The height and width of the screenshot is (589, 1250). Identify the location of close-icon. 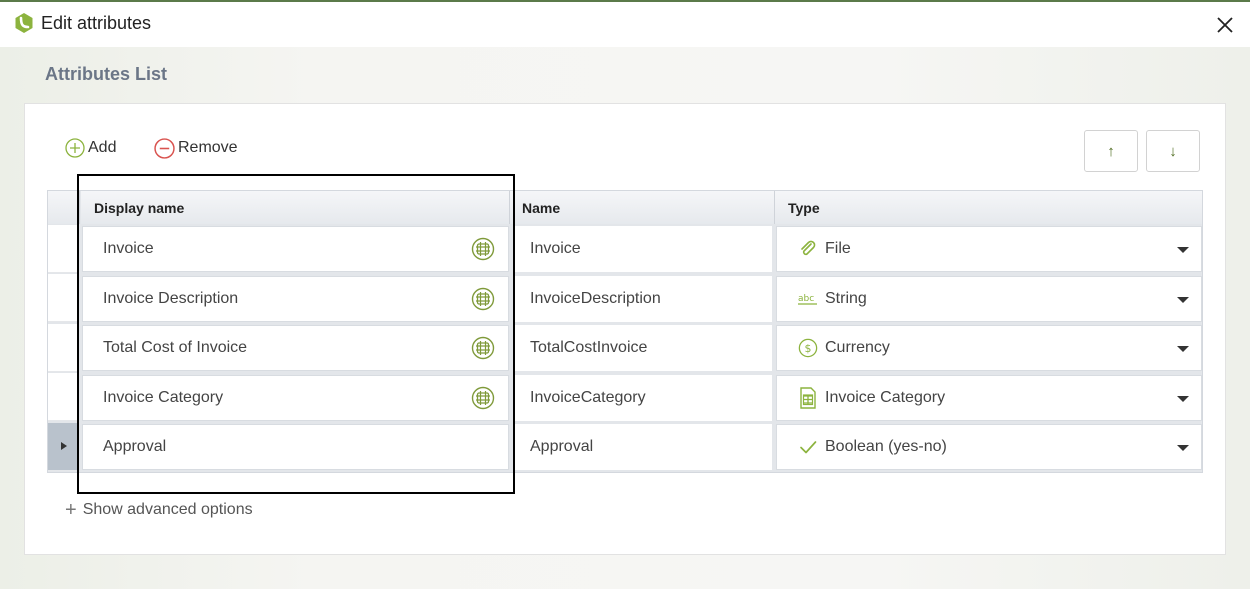
(1225, 25).